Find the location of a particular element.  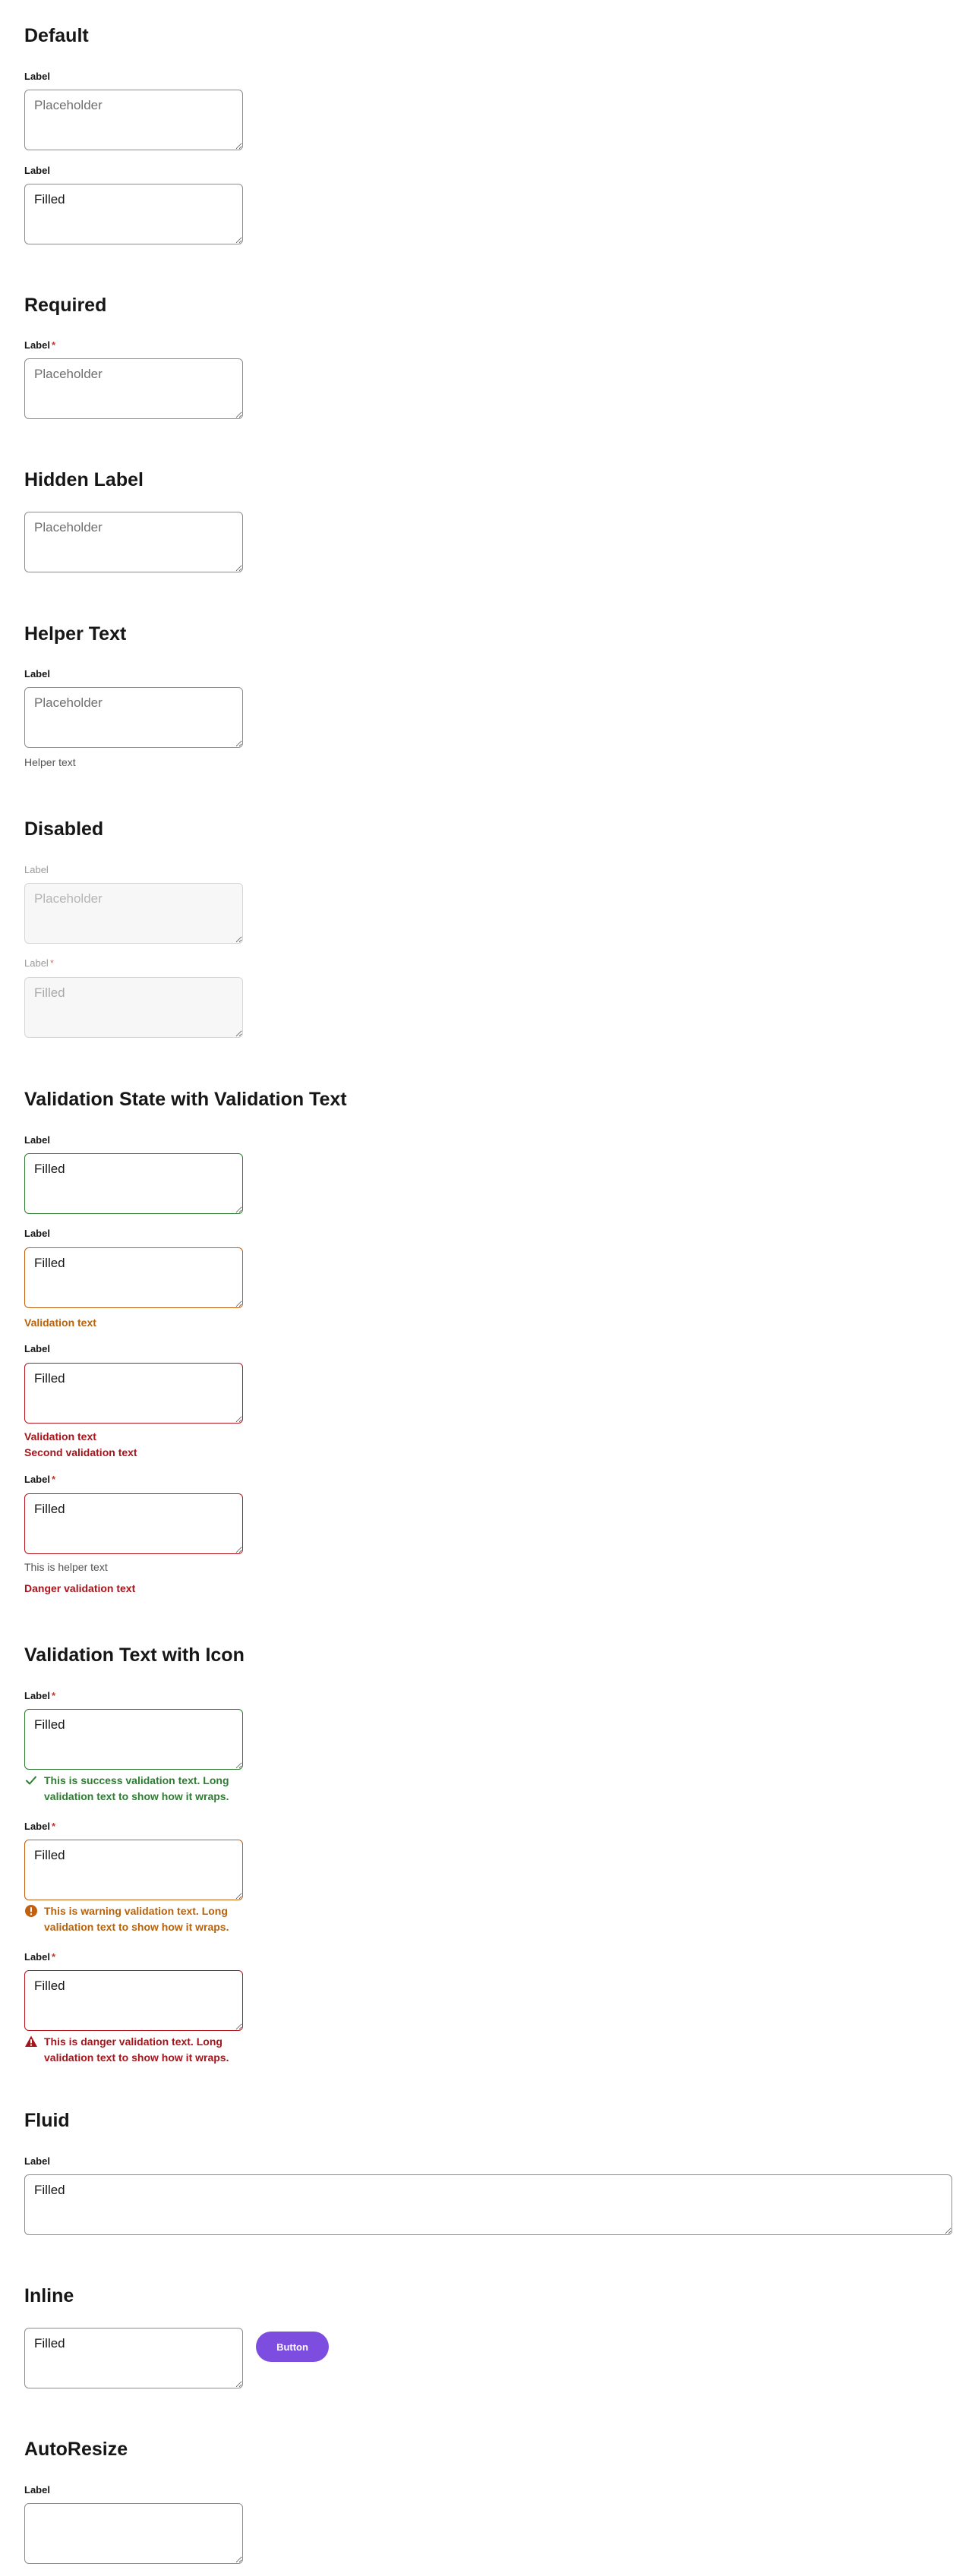

disabled-placeholder-textarea is located at coordinates (133, 913).